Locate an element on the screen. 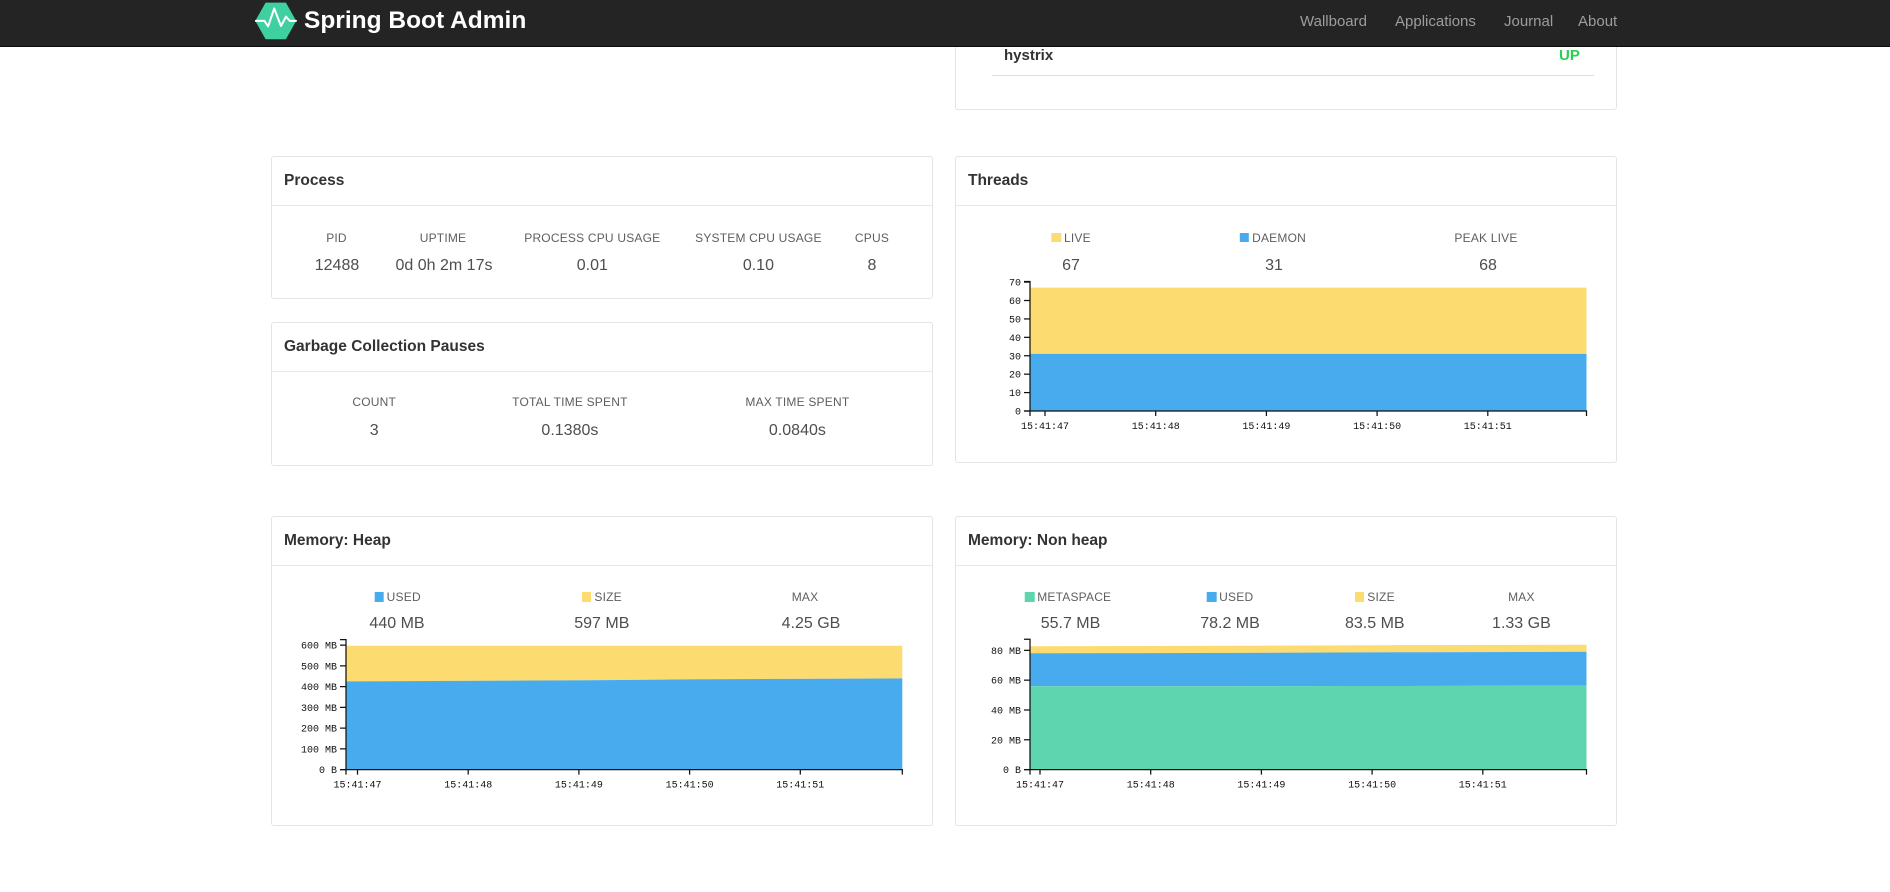  svg-text: 200 MB is located at coordinates (319, 730).